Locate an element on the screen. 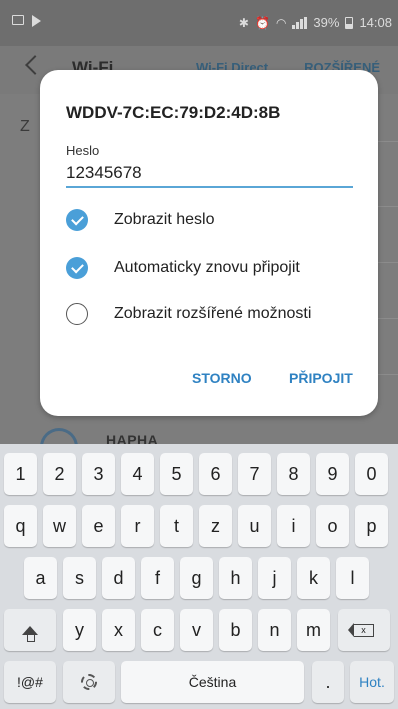 The image size is (398, 709). battery-percent: 39% is located at coordinates (326, 22).